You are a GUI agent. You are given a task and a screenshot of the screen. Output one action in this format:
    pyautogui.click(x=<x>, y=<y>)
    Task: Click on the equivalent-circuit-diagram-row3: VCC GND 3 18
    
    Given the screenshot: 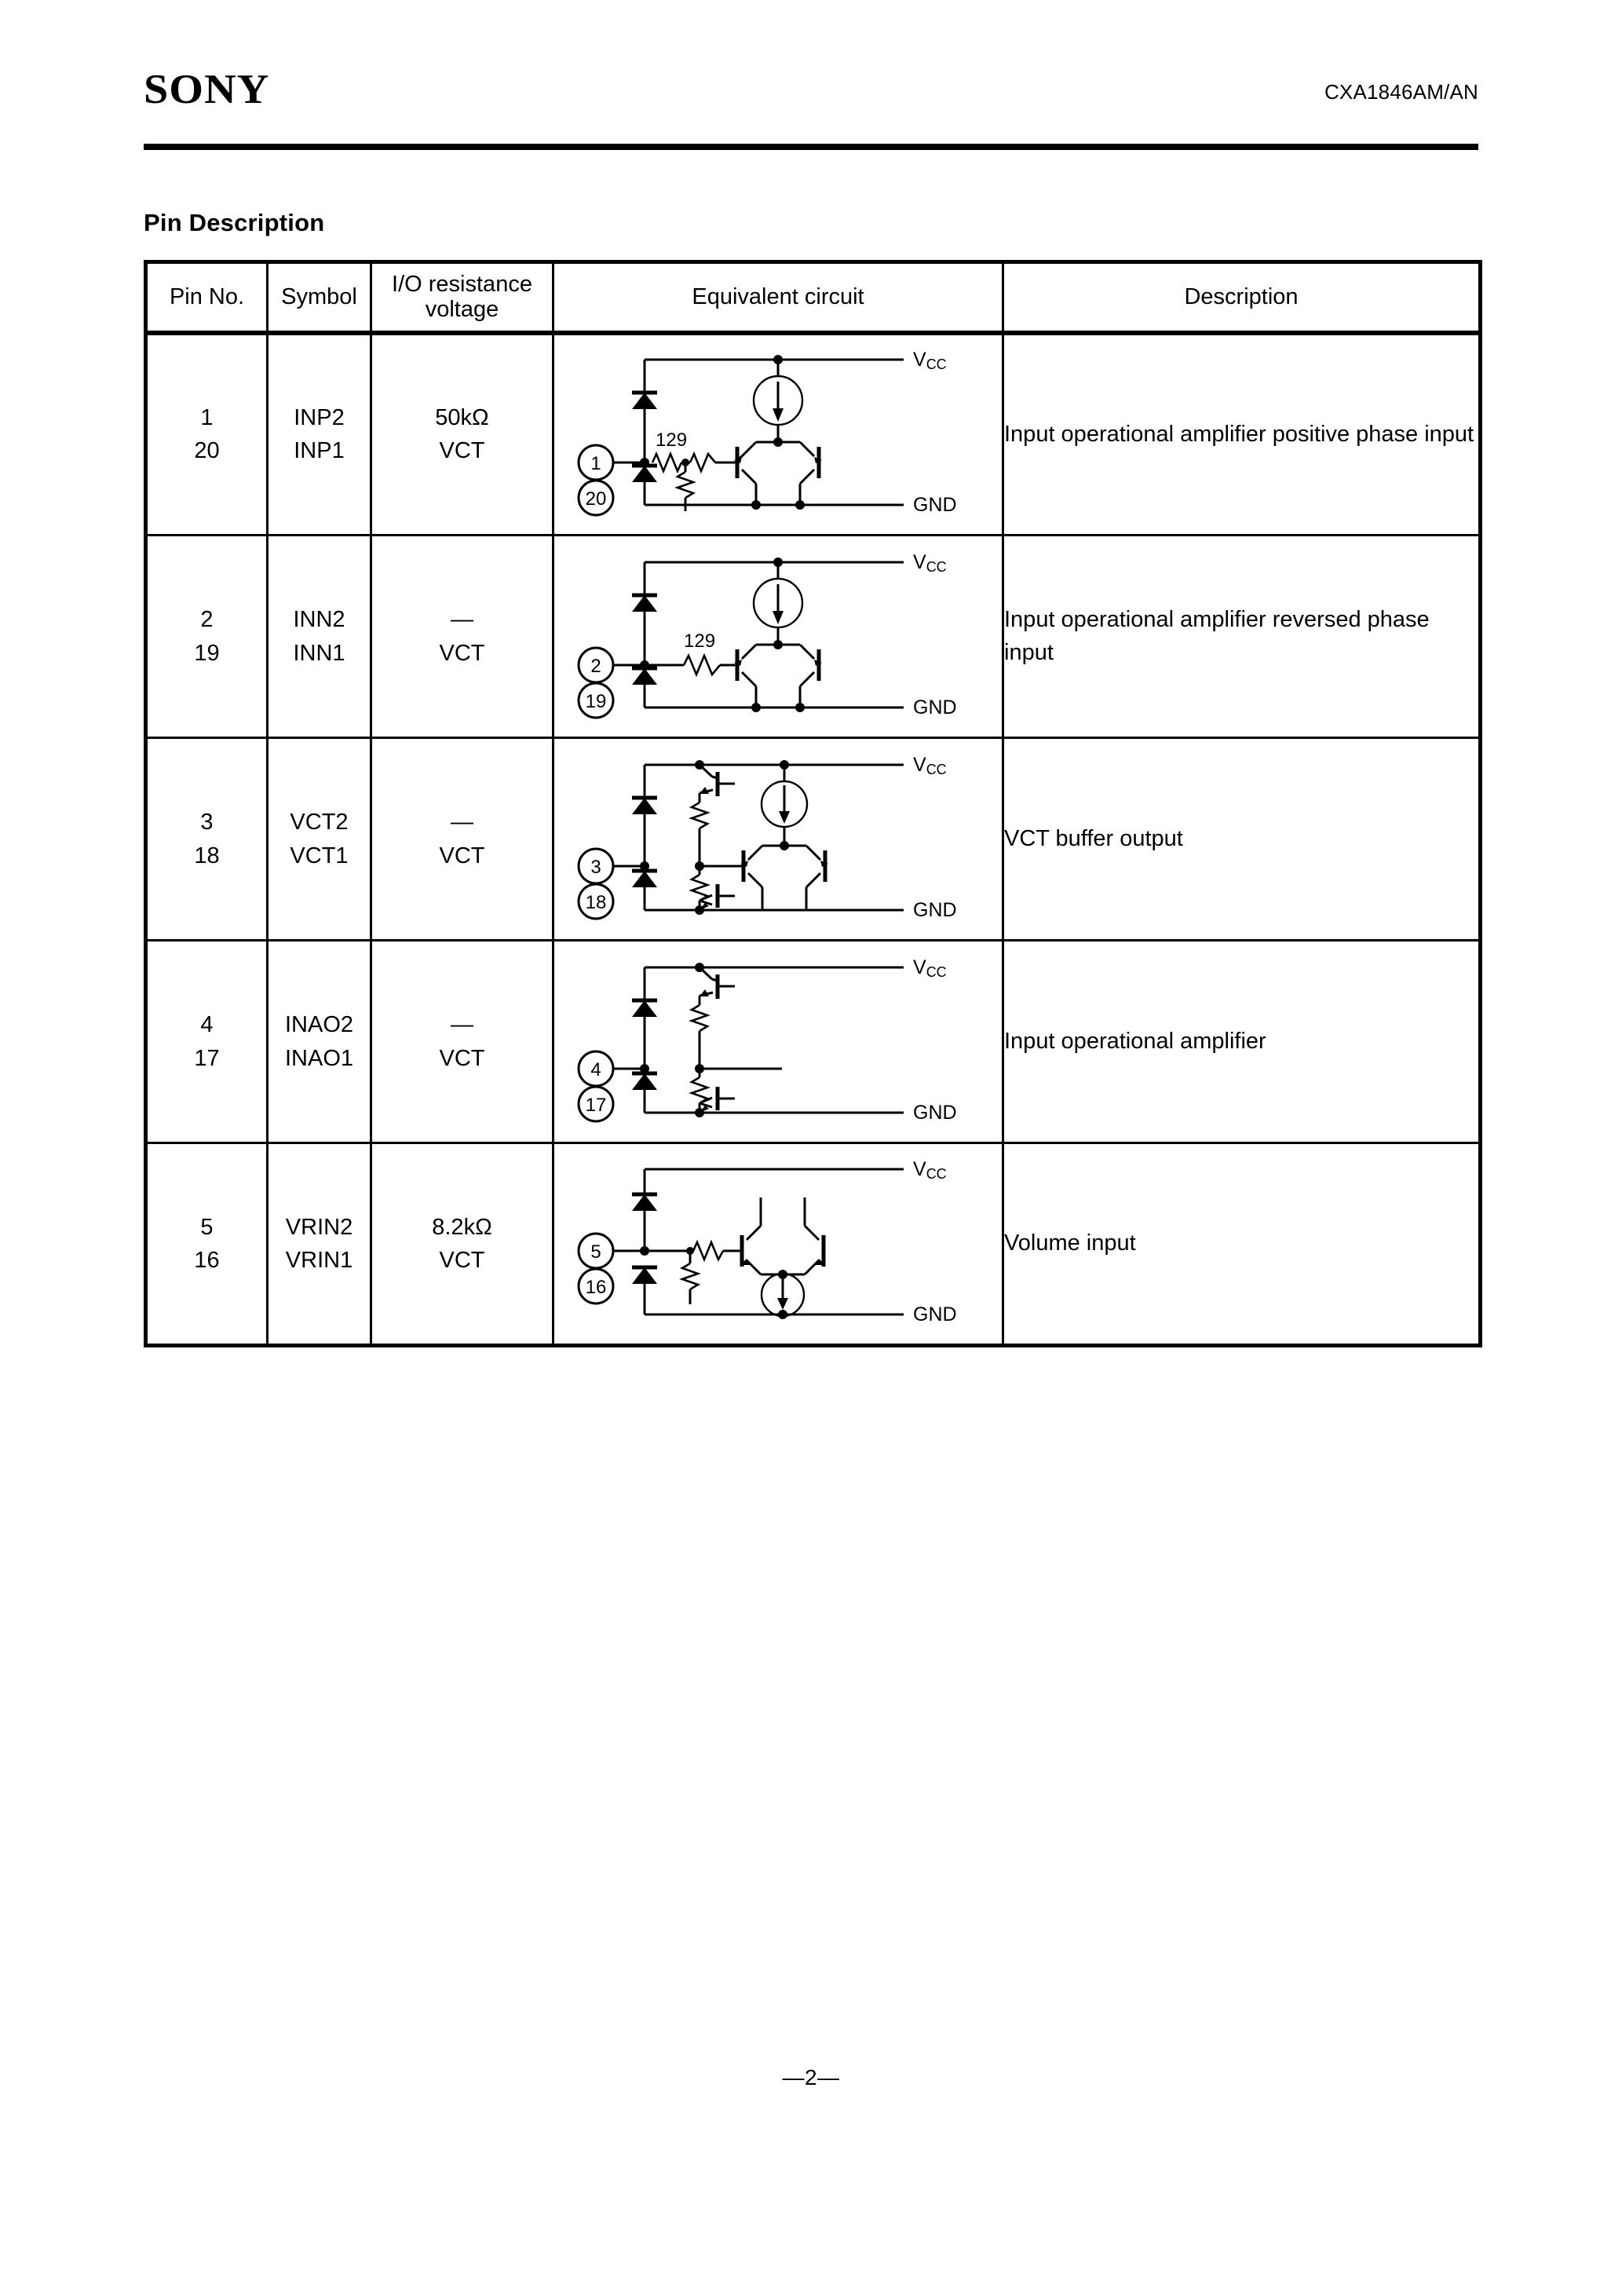 What is the action you would take?
    pyautogui.click(x=767, y=838)
    